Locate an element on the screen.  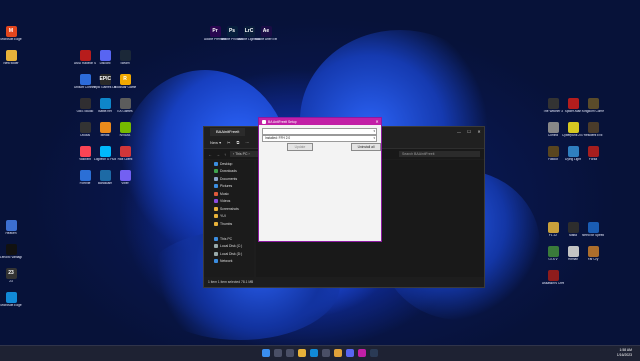
desktop-shortcut: Lenovo Vantage is located at coordinates (11, 252).